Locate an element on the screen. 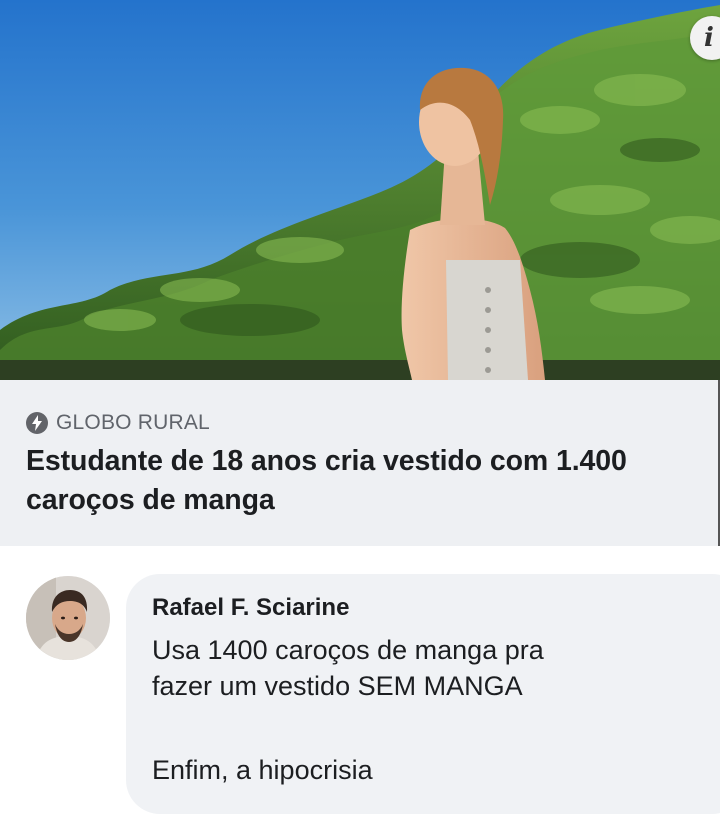  comment-line: Usa 1400 caroços de manga pra is located at coordinates (348, 650).